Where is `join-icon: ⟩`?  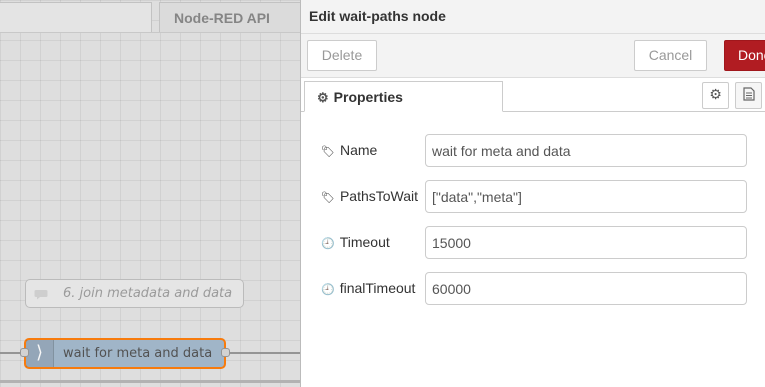 join-icon: ⟩ is located at coordinates (40, 353).